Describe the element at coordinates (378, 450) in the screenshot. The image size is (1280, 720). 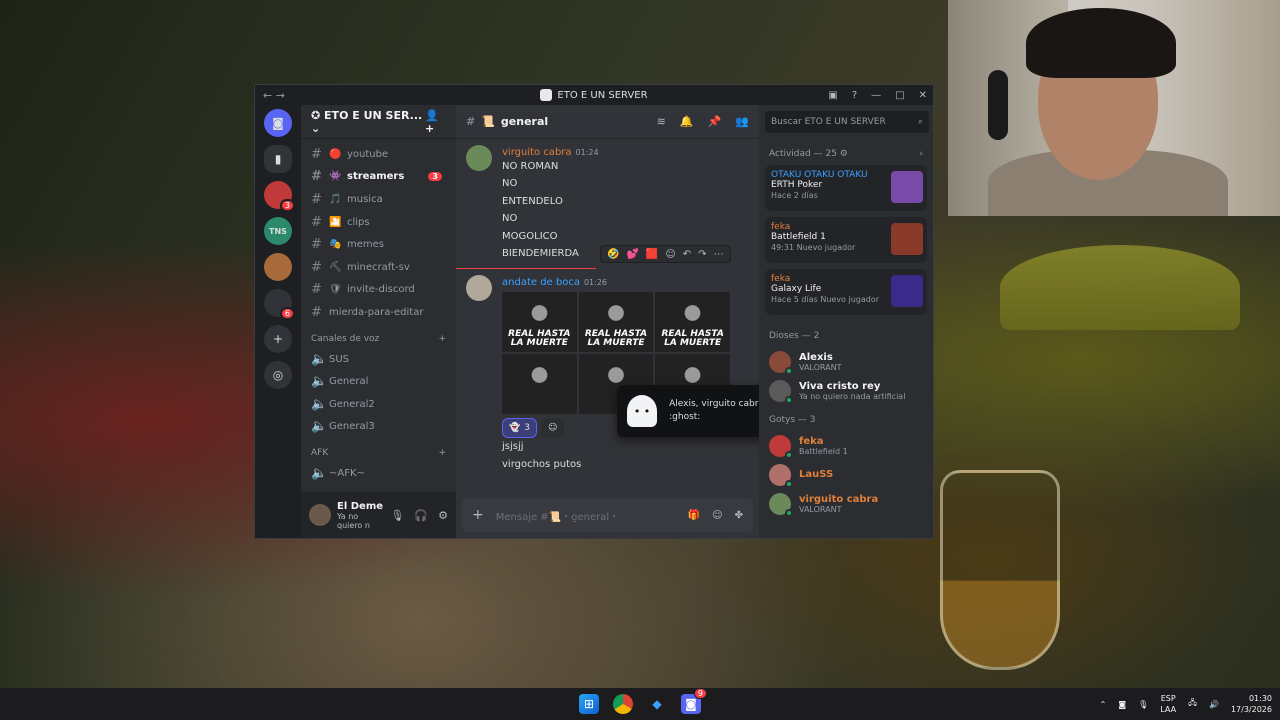
I see `afk-category: AFK +` at that location.